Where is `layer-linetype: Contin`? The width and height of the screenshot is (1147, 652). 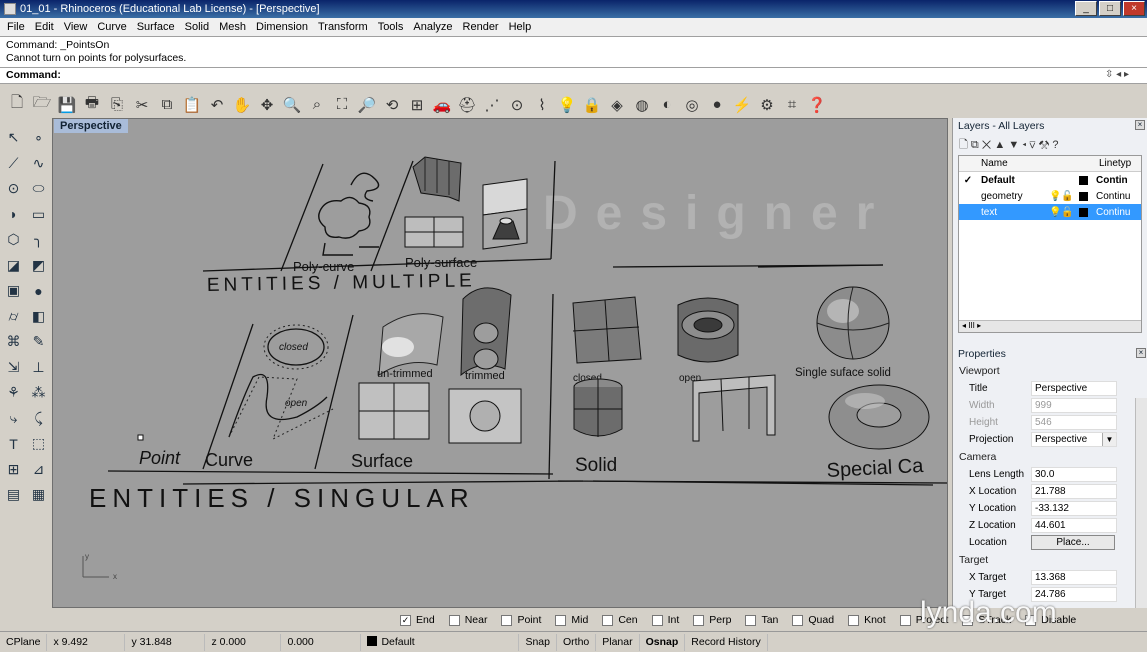
layer-linetype: Contin is located at coordinates (1111, 180).